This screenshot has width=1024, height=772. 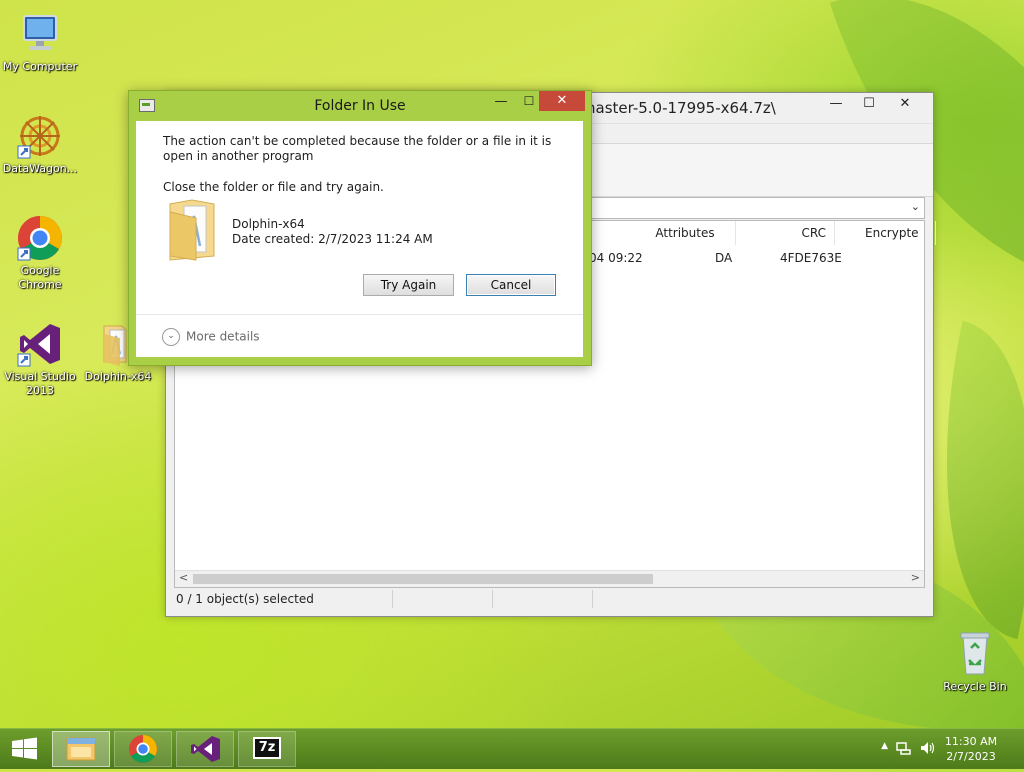 What do you see at coordinates (900, 233) in the screenshot?
I see `column-header-encrypted: Encrypte` at bounding box center [900, 233].